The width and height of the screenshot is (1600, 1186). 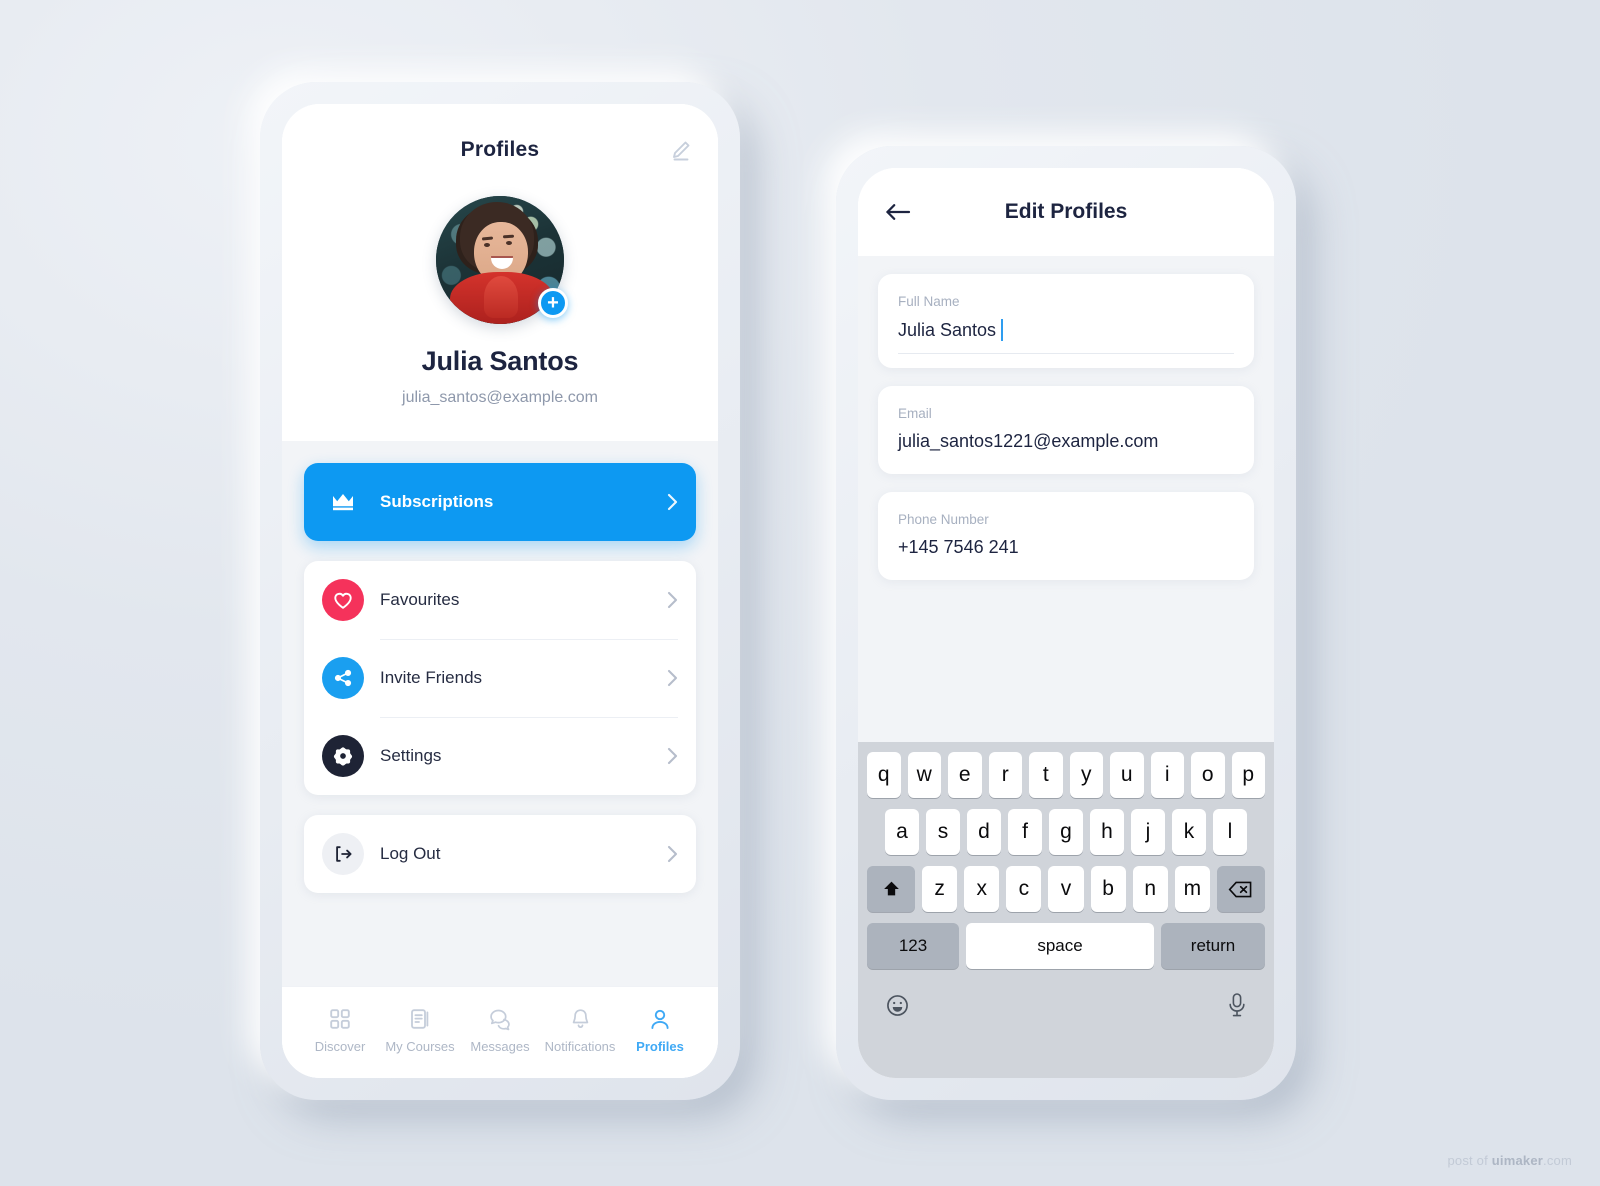 I want to click on phone-number-input: +145 7546 241, so click(x=1066, y=547).